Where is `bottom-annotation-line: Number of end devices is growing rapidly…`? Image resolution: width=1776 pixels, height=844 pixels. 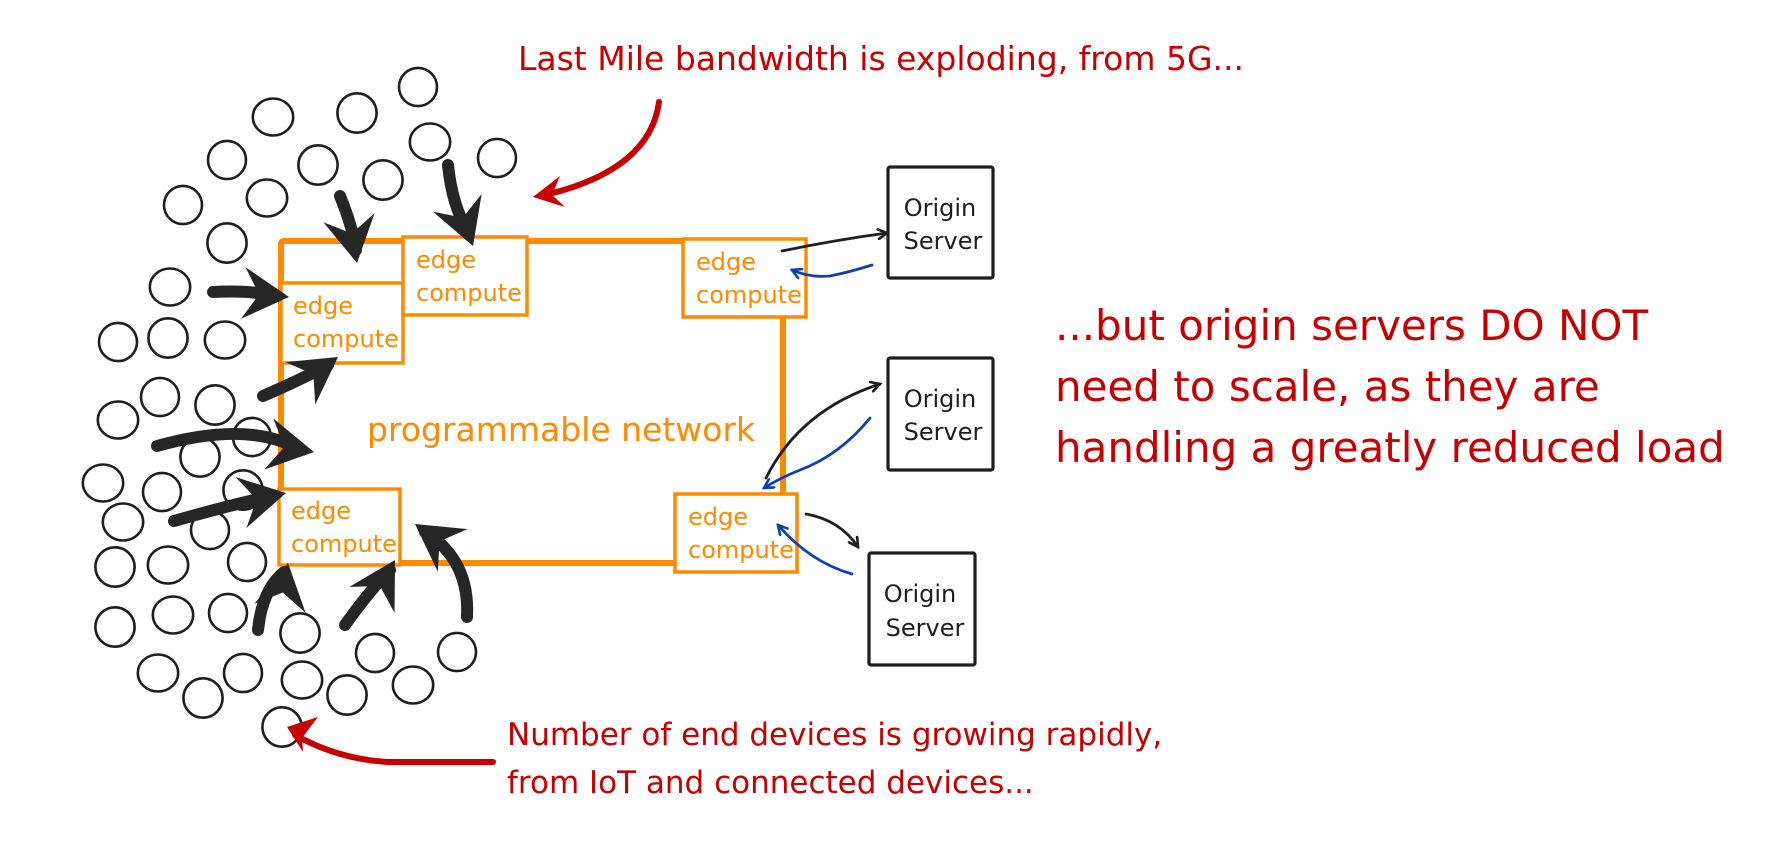
bottom-annotation-line: Number of end devices is growing rapidly… is located at coordinates (834, 735).